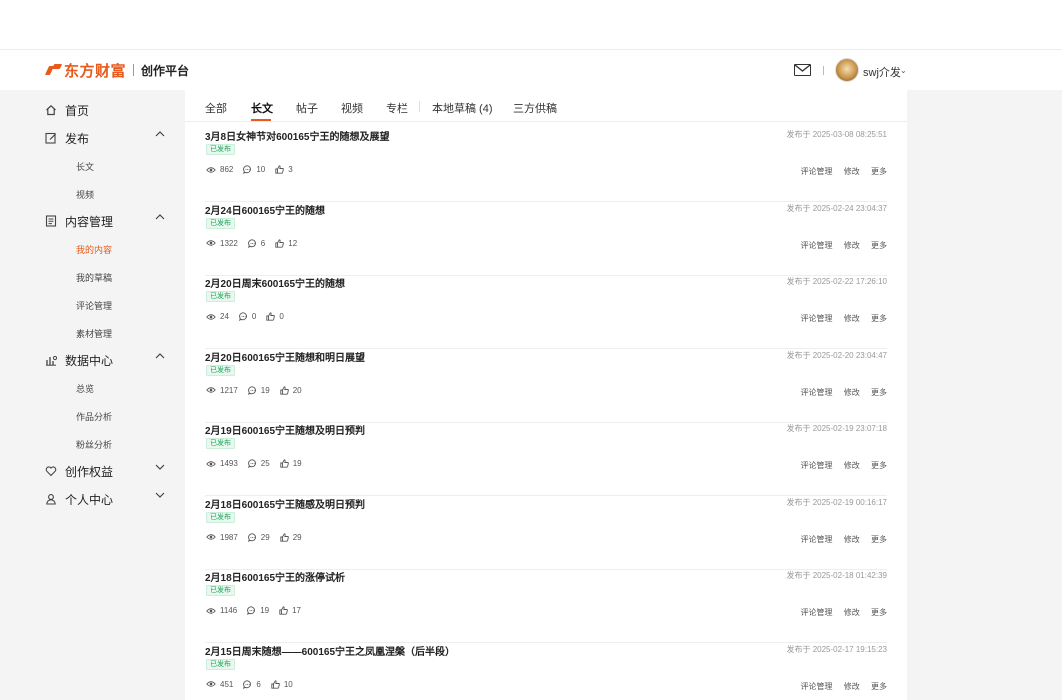 The width and height of the screenshot is (1062, 700). What do you see at coordinates (286, 243) in the screenshot?
I see `likes-stat: 12` at bounding box center [286, 243].